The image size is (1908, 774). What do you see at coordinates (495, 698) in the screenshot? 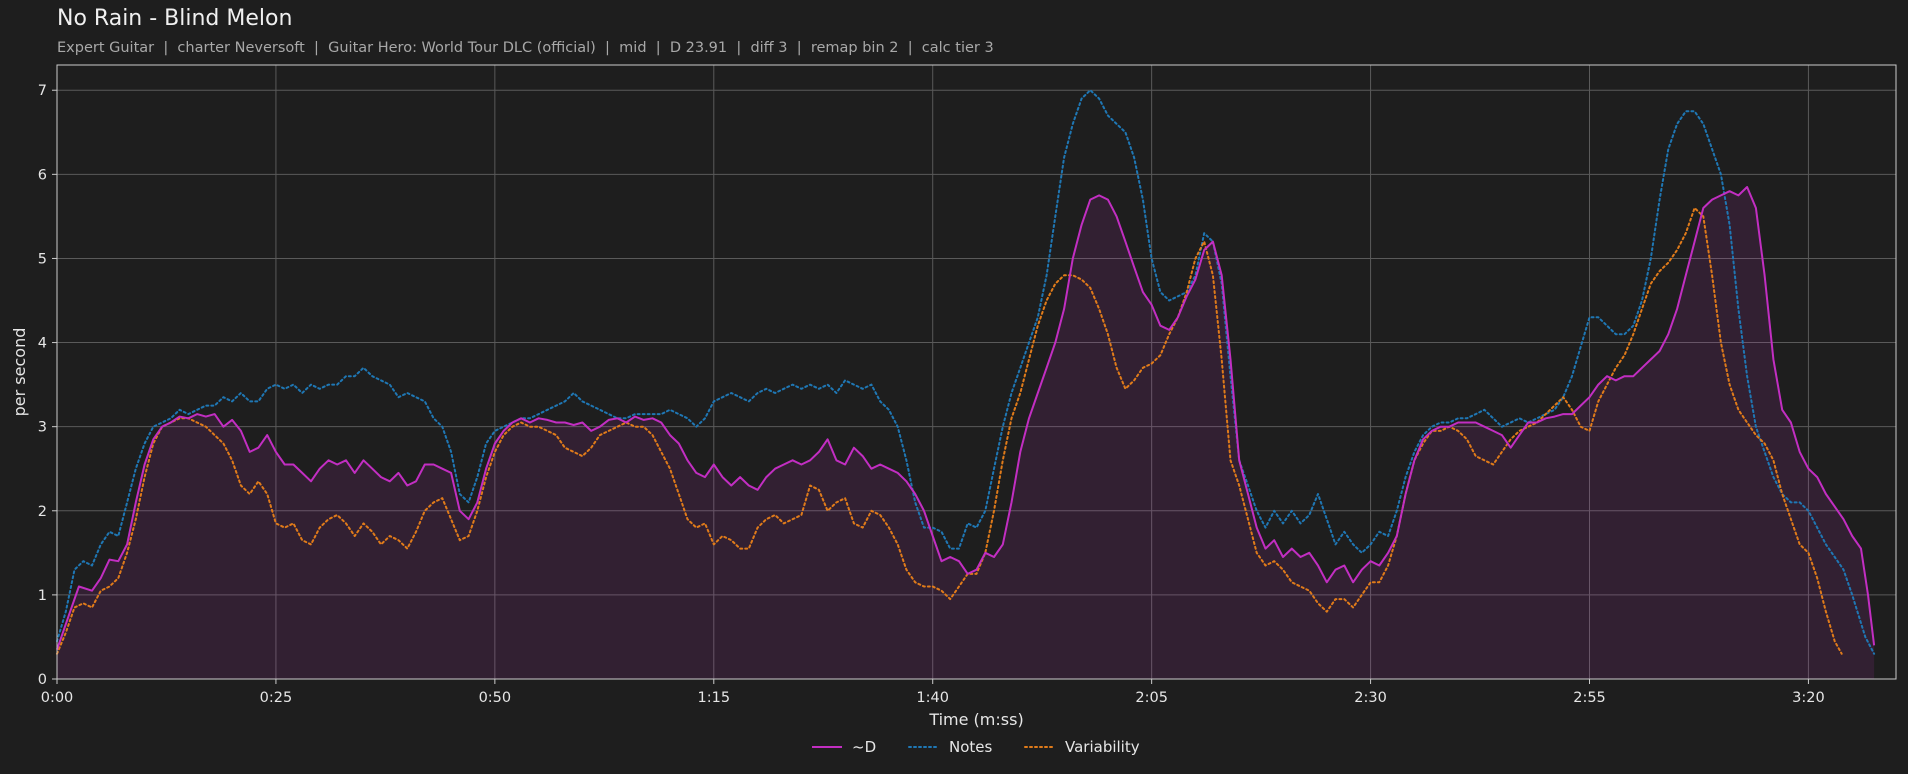
I see `x-tick-label: 0:50` at bounding box center [495, 698].